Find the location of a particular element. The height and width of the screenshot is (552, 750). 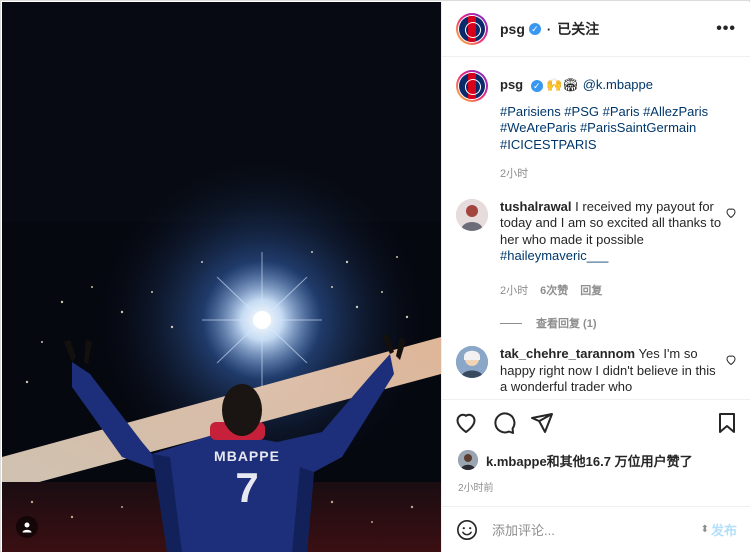

comment-meta: 2小时 6次赞 回复 is located at coordinates (612, 291).